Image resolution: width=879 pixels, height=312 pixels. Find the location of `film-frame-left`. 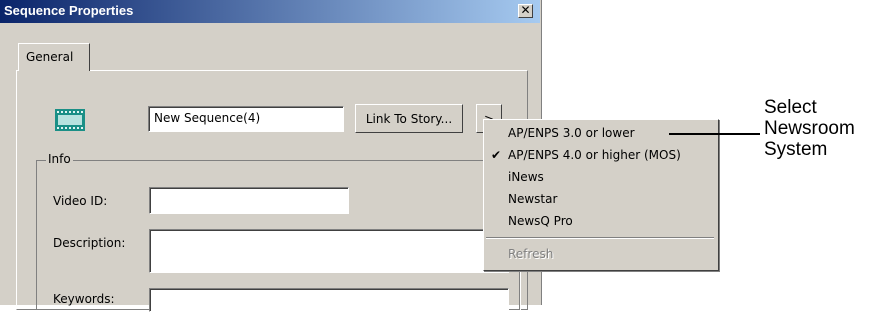

film-frame-left is located at coordinates (64, 120).